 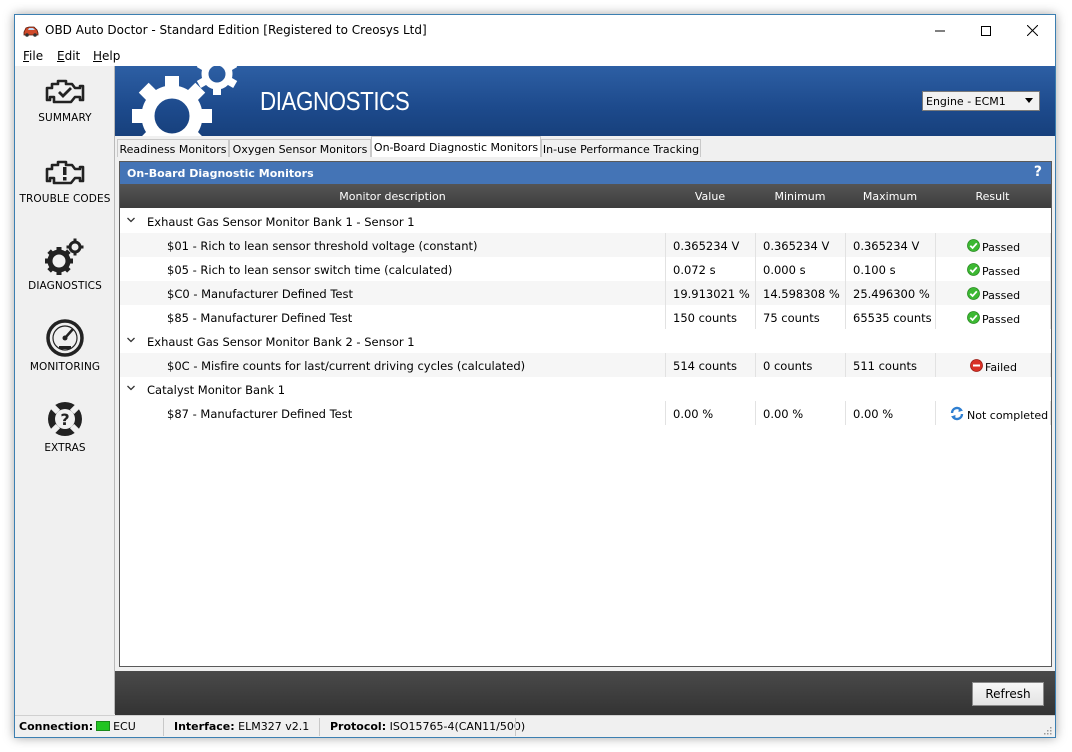 What do you see at coordinates (61, 56) in the screenshot?
I see `menu-edit-accel: E` at bounding box center [61, 56].